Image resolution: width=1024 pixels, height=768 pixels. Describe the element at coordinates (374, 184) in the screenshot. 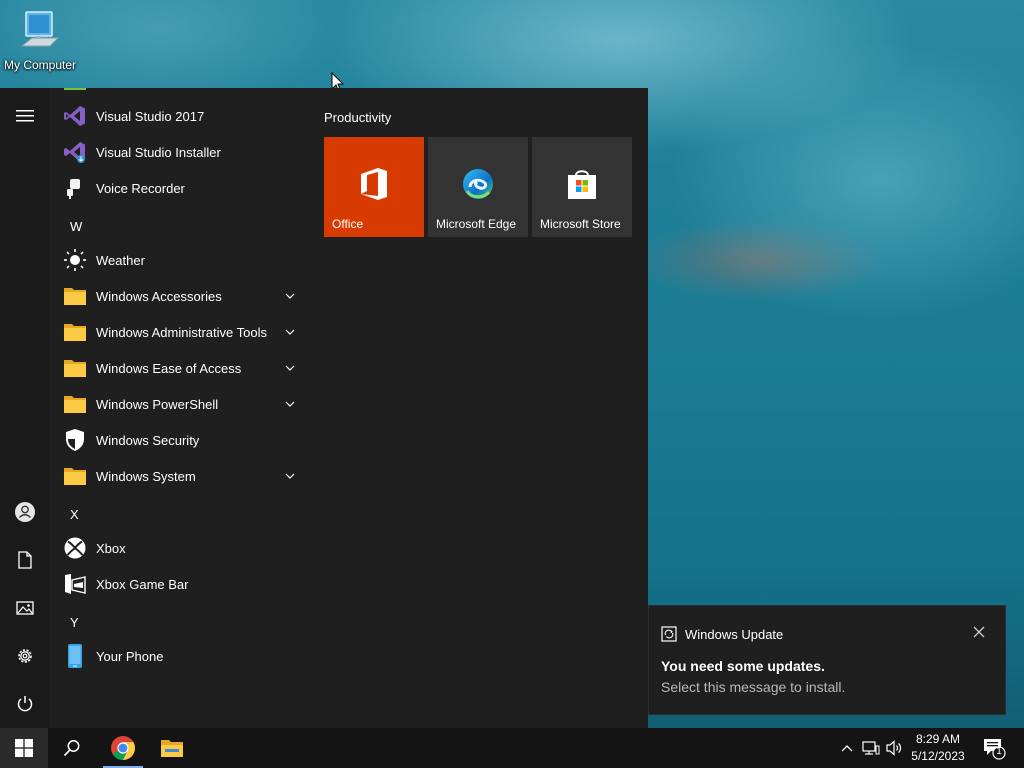

I see `office-icon` at that location.